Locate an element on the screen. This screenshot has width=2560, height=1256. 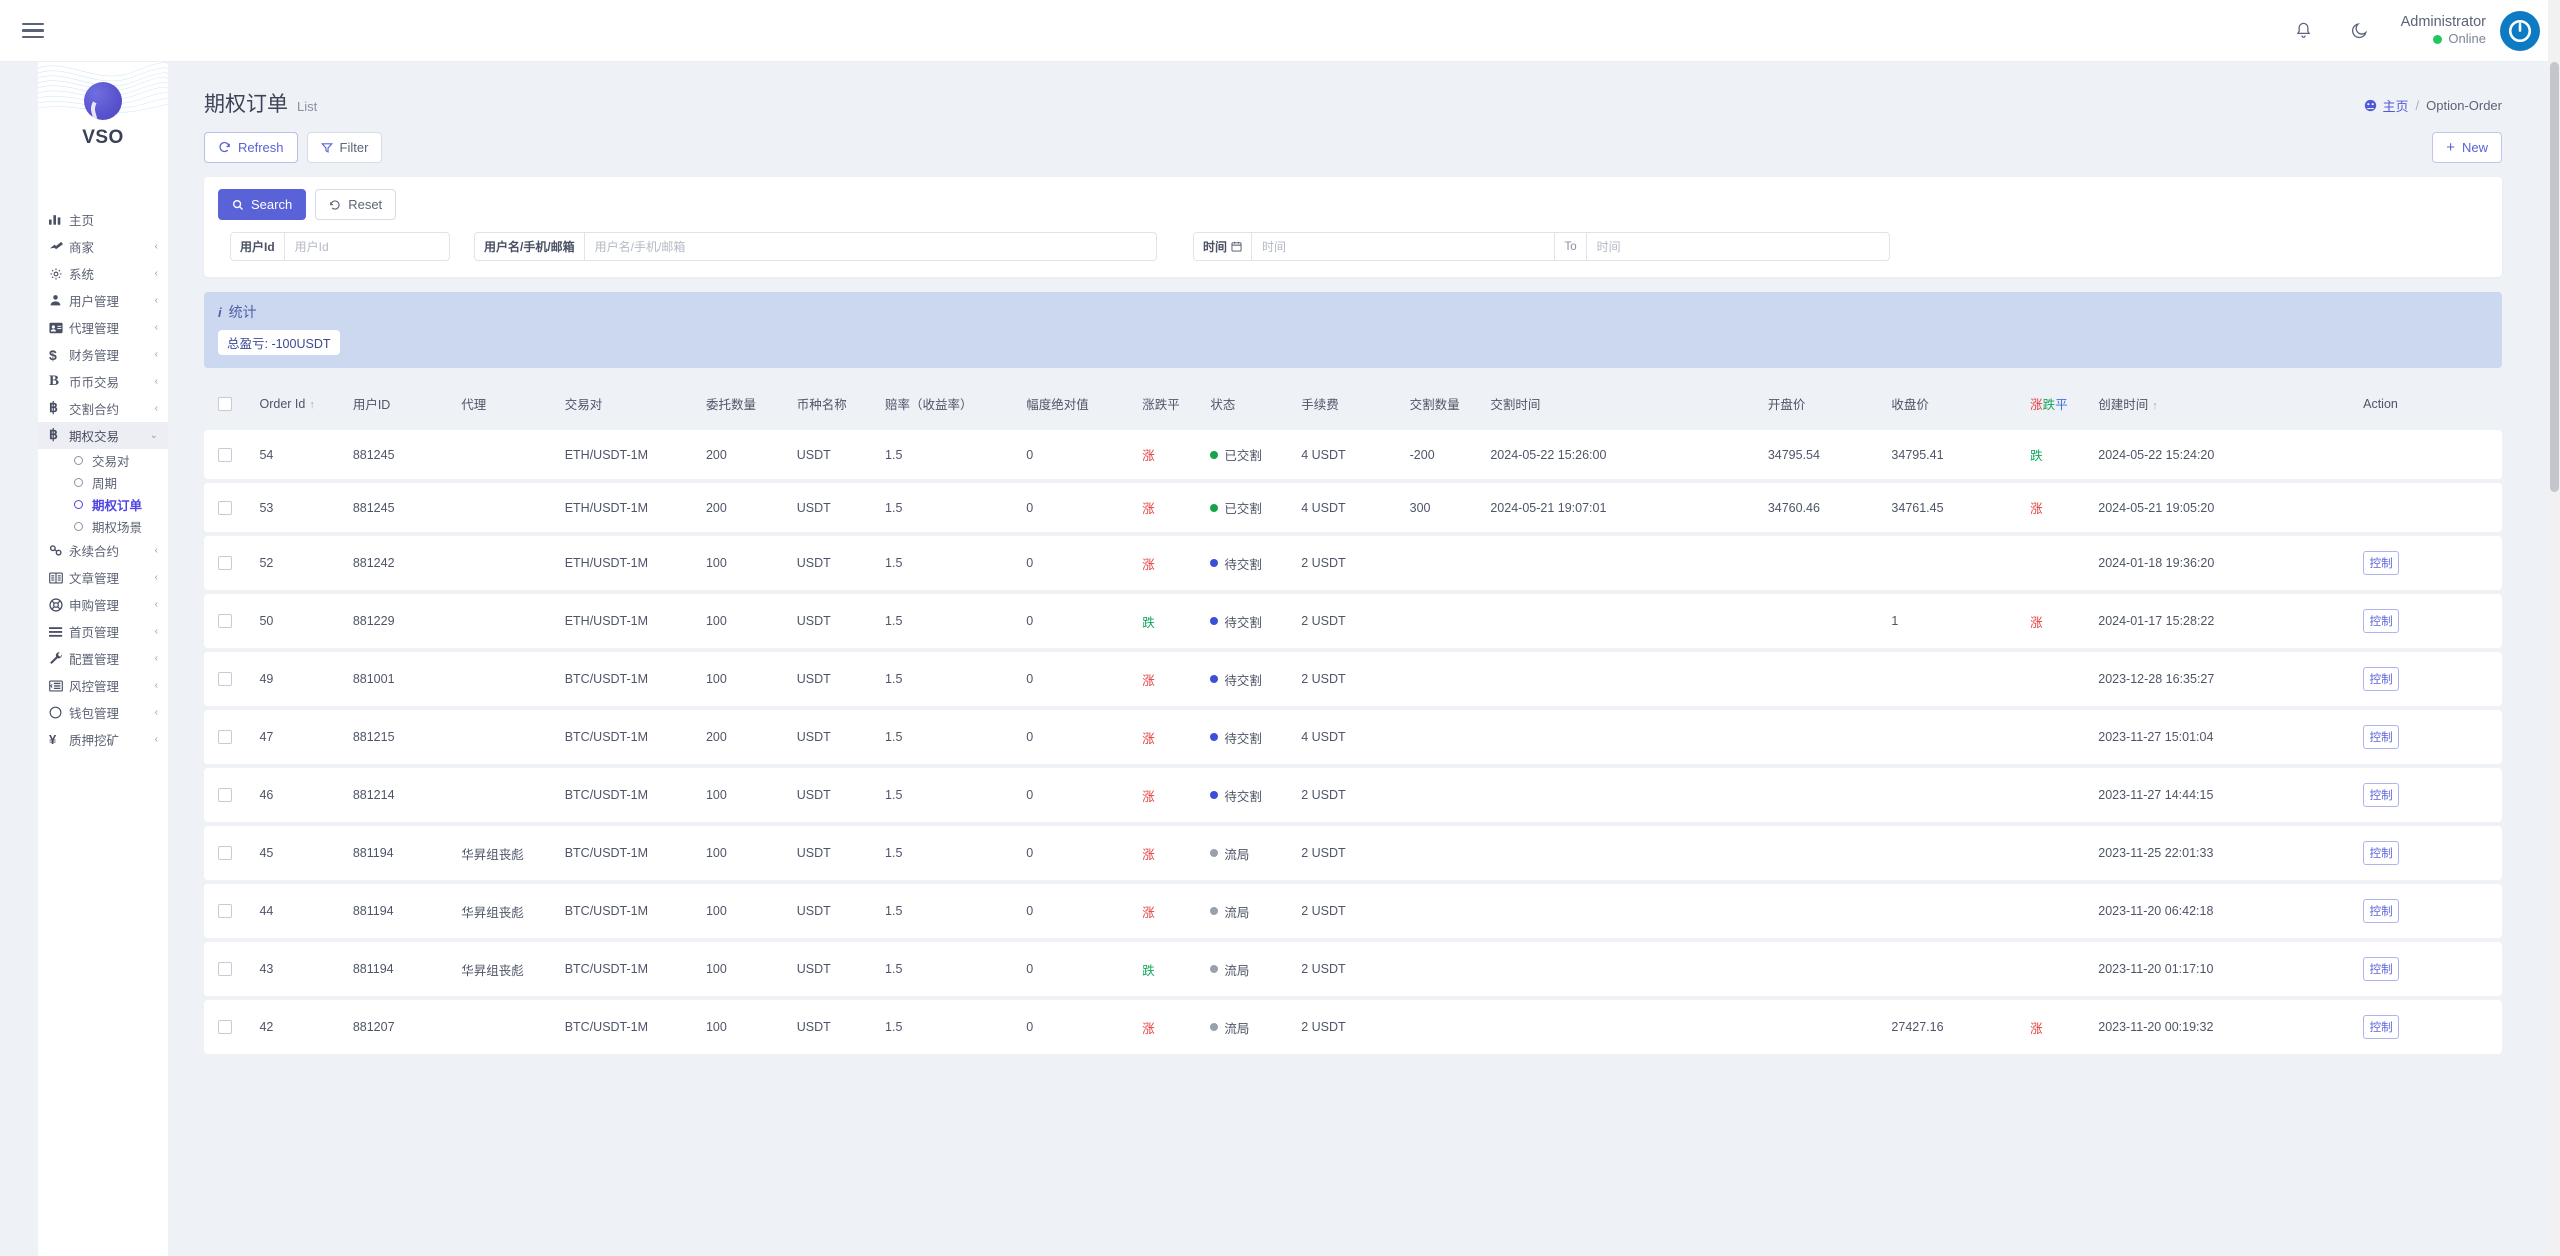
sidebar-item-risk-management: 风控管理 ‹ is located at coordinates (103, 685).